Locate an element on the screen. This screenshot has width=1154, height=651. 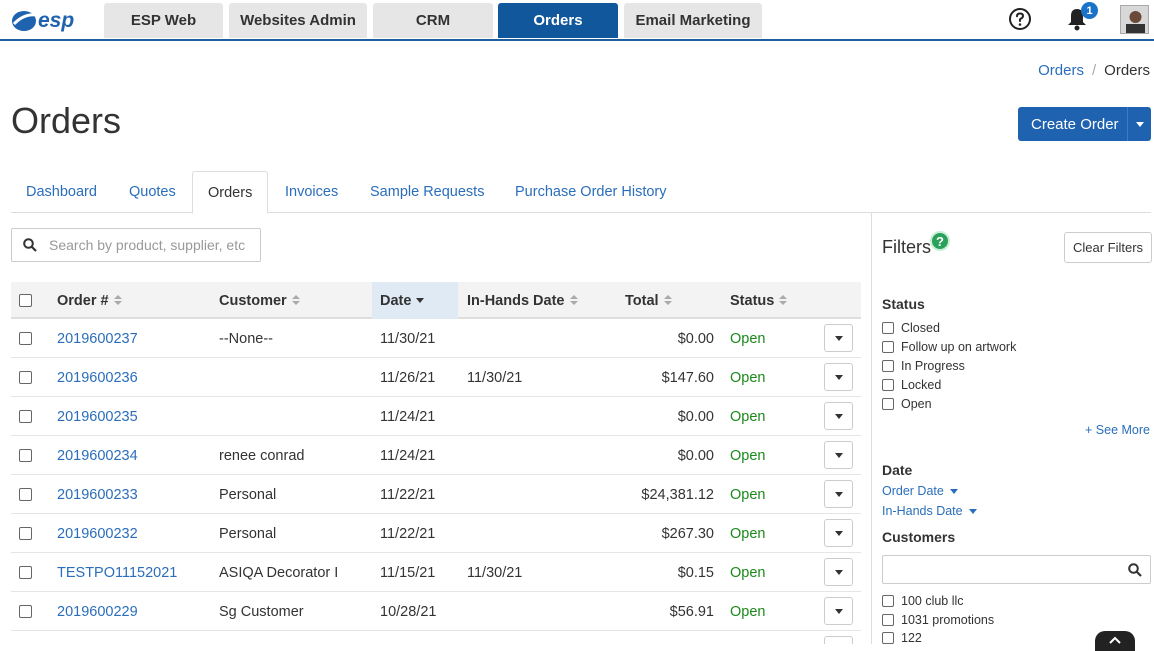
app-tab-websites-admin: Websites Admin is located at coordinates (298, 20).